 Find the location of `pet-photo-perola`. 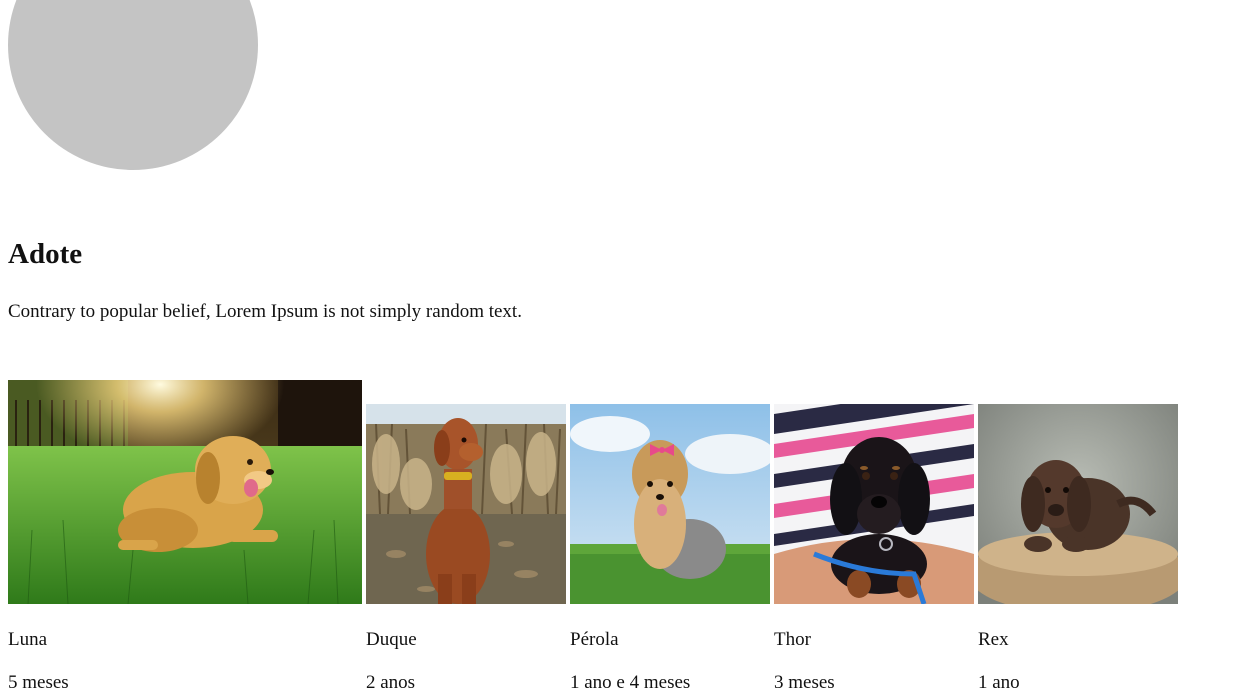

pet-photo-perola is located at coordinates (670, 504).